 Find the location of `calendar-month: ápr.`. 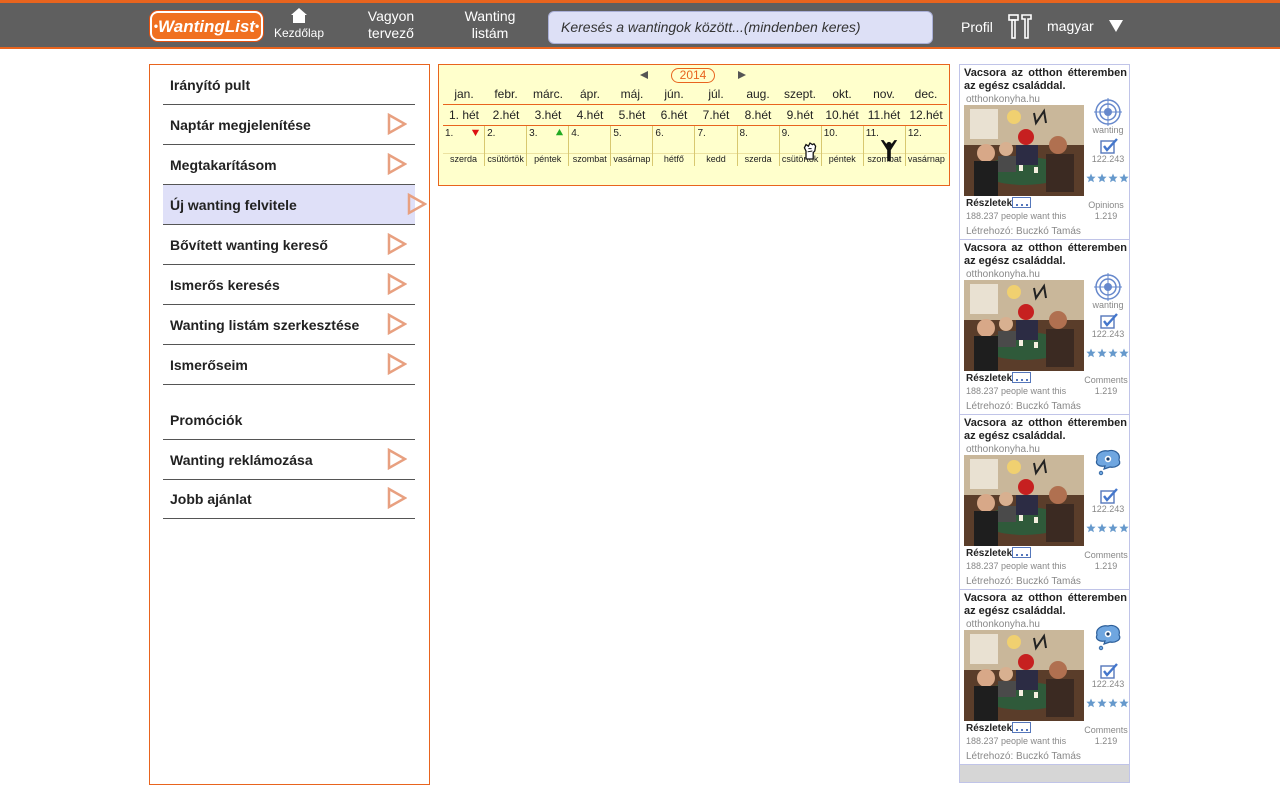

calendar-month: ápr. is located at coordinates (590, 94).